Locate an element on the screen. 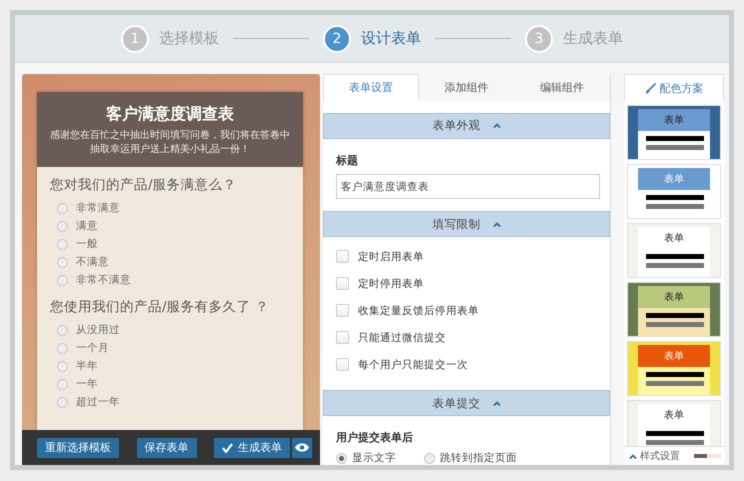  radio-option: 跳转到指定页面 is located at coordinates (470, 458).